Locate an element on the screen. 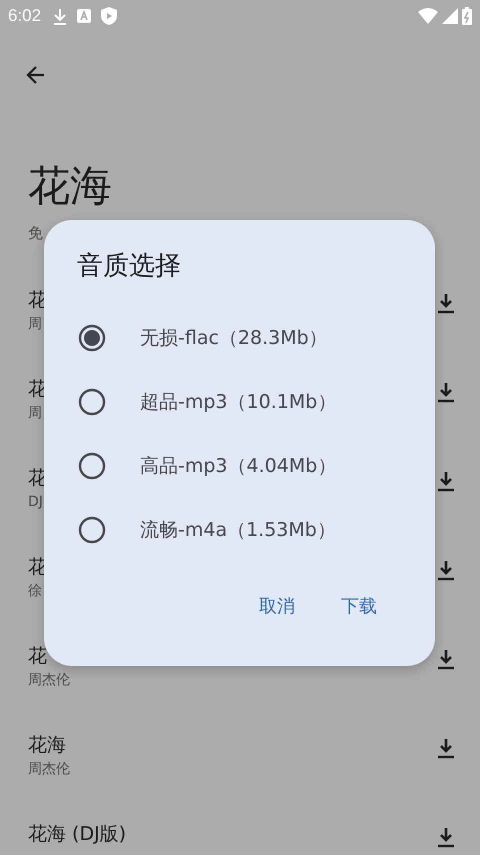 Image resolution: width=480 pixels, height=855 pixels. signal-icon is located at coordinates (450, 16).